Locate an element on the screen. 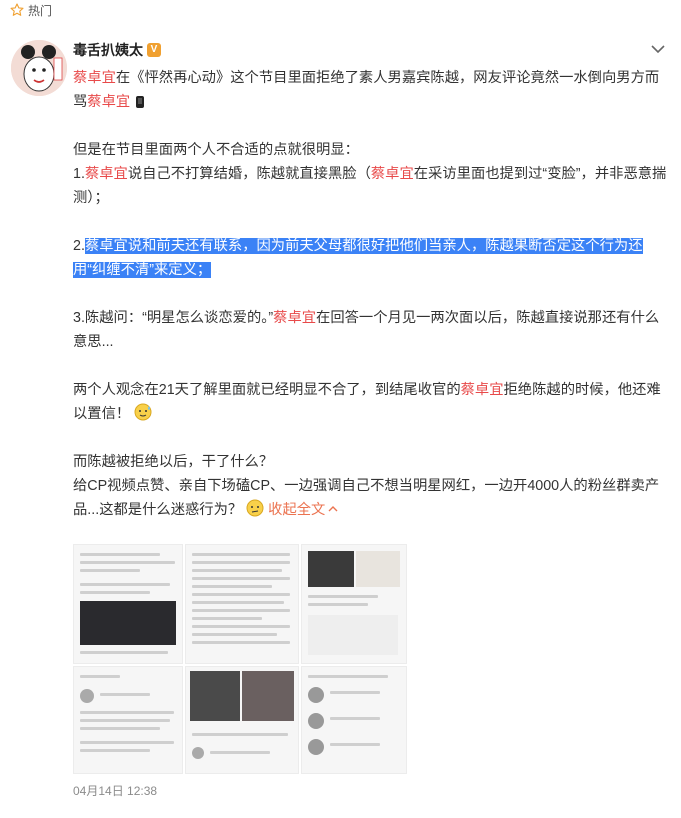 The height and width of the screenshot is (818, 681). confused-emoji-icon is located at coordinates (255, 508).